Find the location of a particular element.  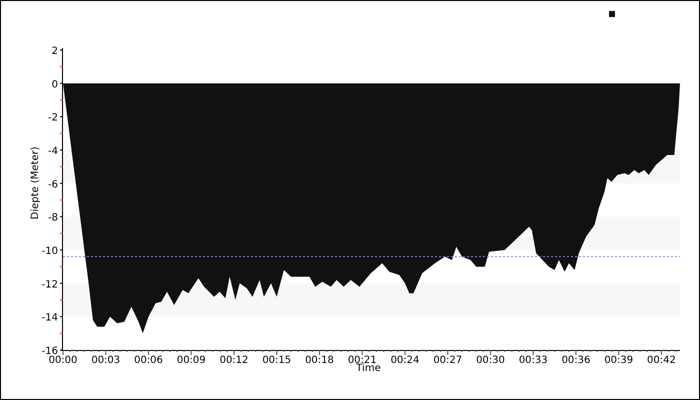

tick-label: 00:12 is located at coordinates (234, 360).